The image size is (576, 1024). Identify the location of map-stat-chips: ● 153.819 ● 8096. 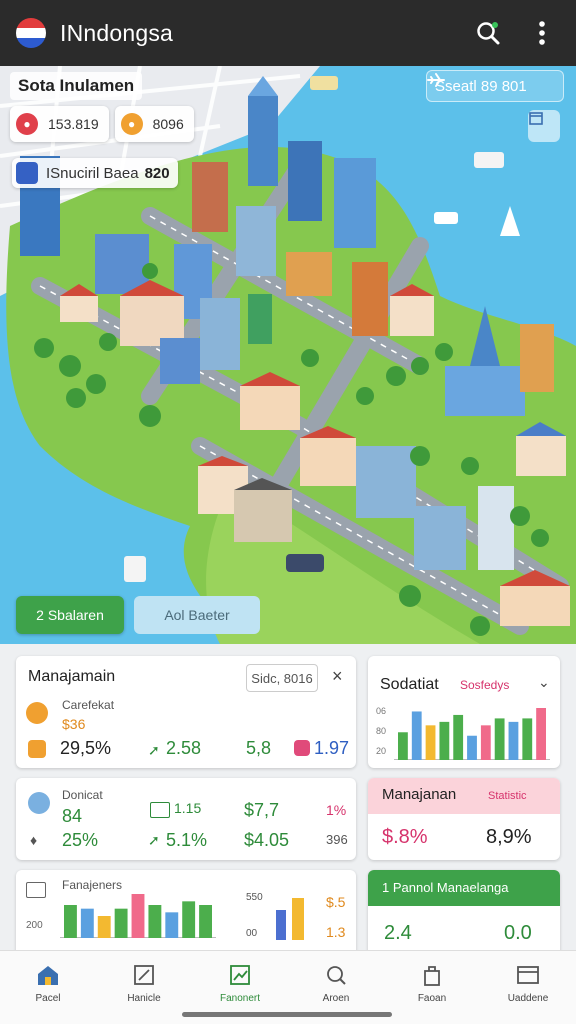
(102, 124).